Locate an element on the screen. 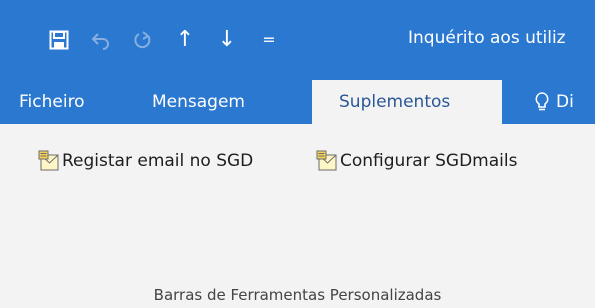 The width and height of the screenshot is (595, 308). previous-item-button: ↑ is located at coordinates (185, 40).